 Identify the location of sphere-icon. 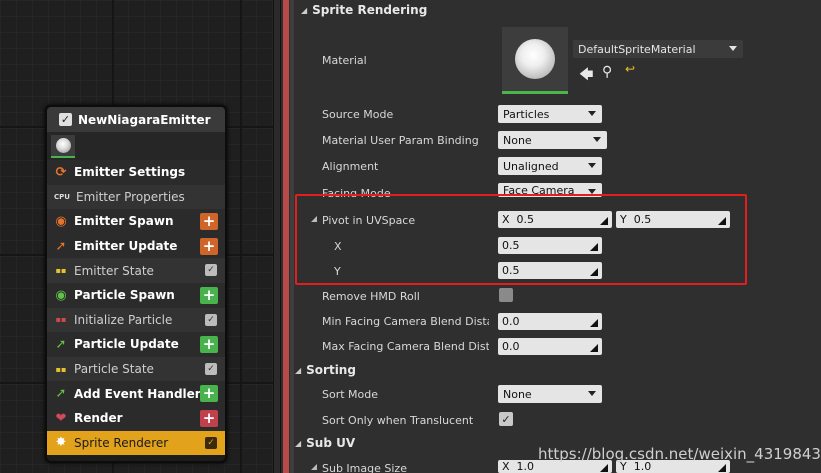
(63, 145).